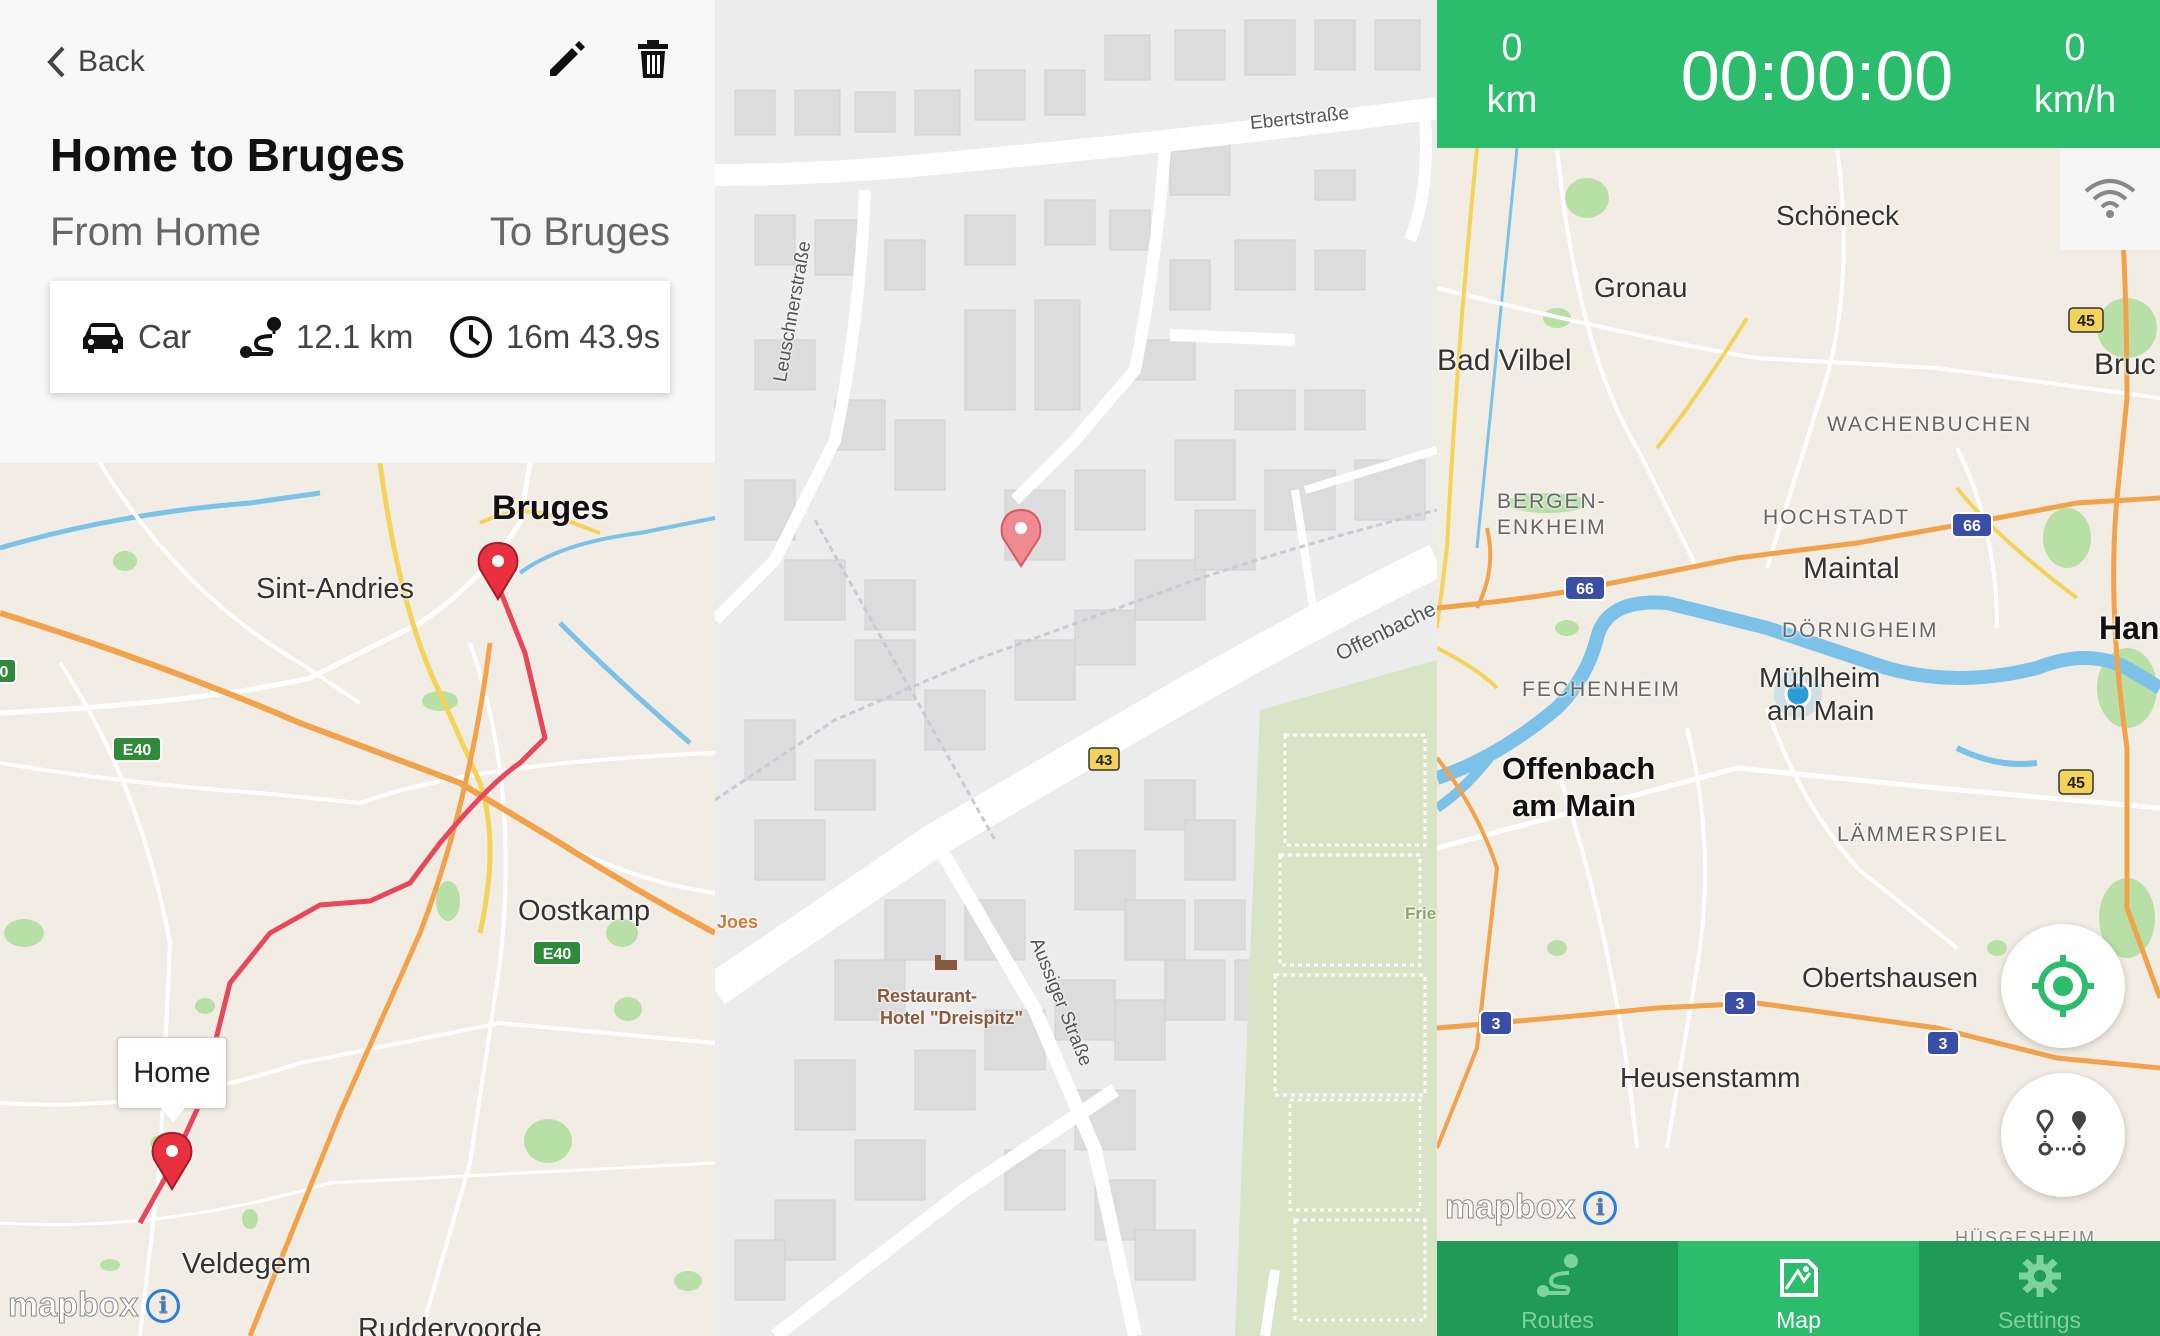 The height and width of the screenshot is (1336, 2160). What do you see at coordinates (2125, 364) in the screenshot?
I see `map-label-bruch: Bruc` at bounding box center [2125, 364].